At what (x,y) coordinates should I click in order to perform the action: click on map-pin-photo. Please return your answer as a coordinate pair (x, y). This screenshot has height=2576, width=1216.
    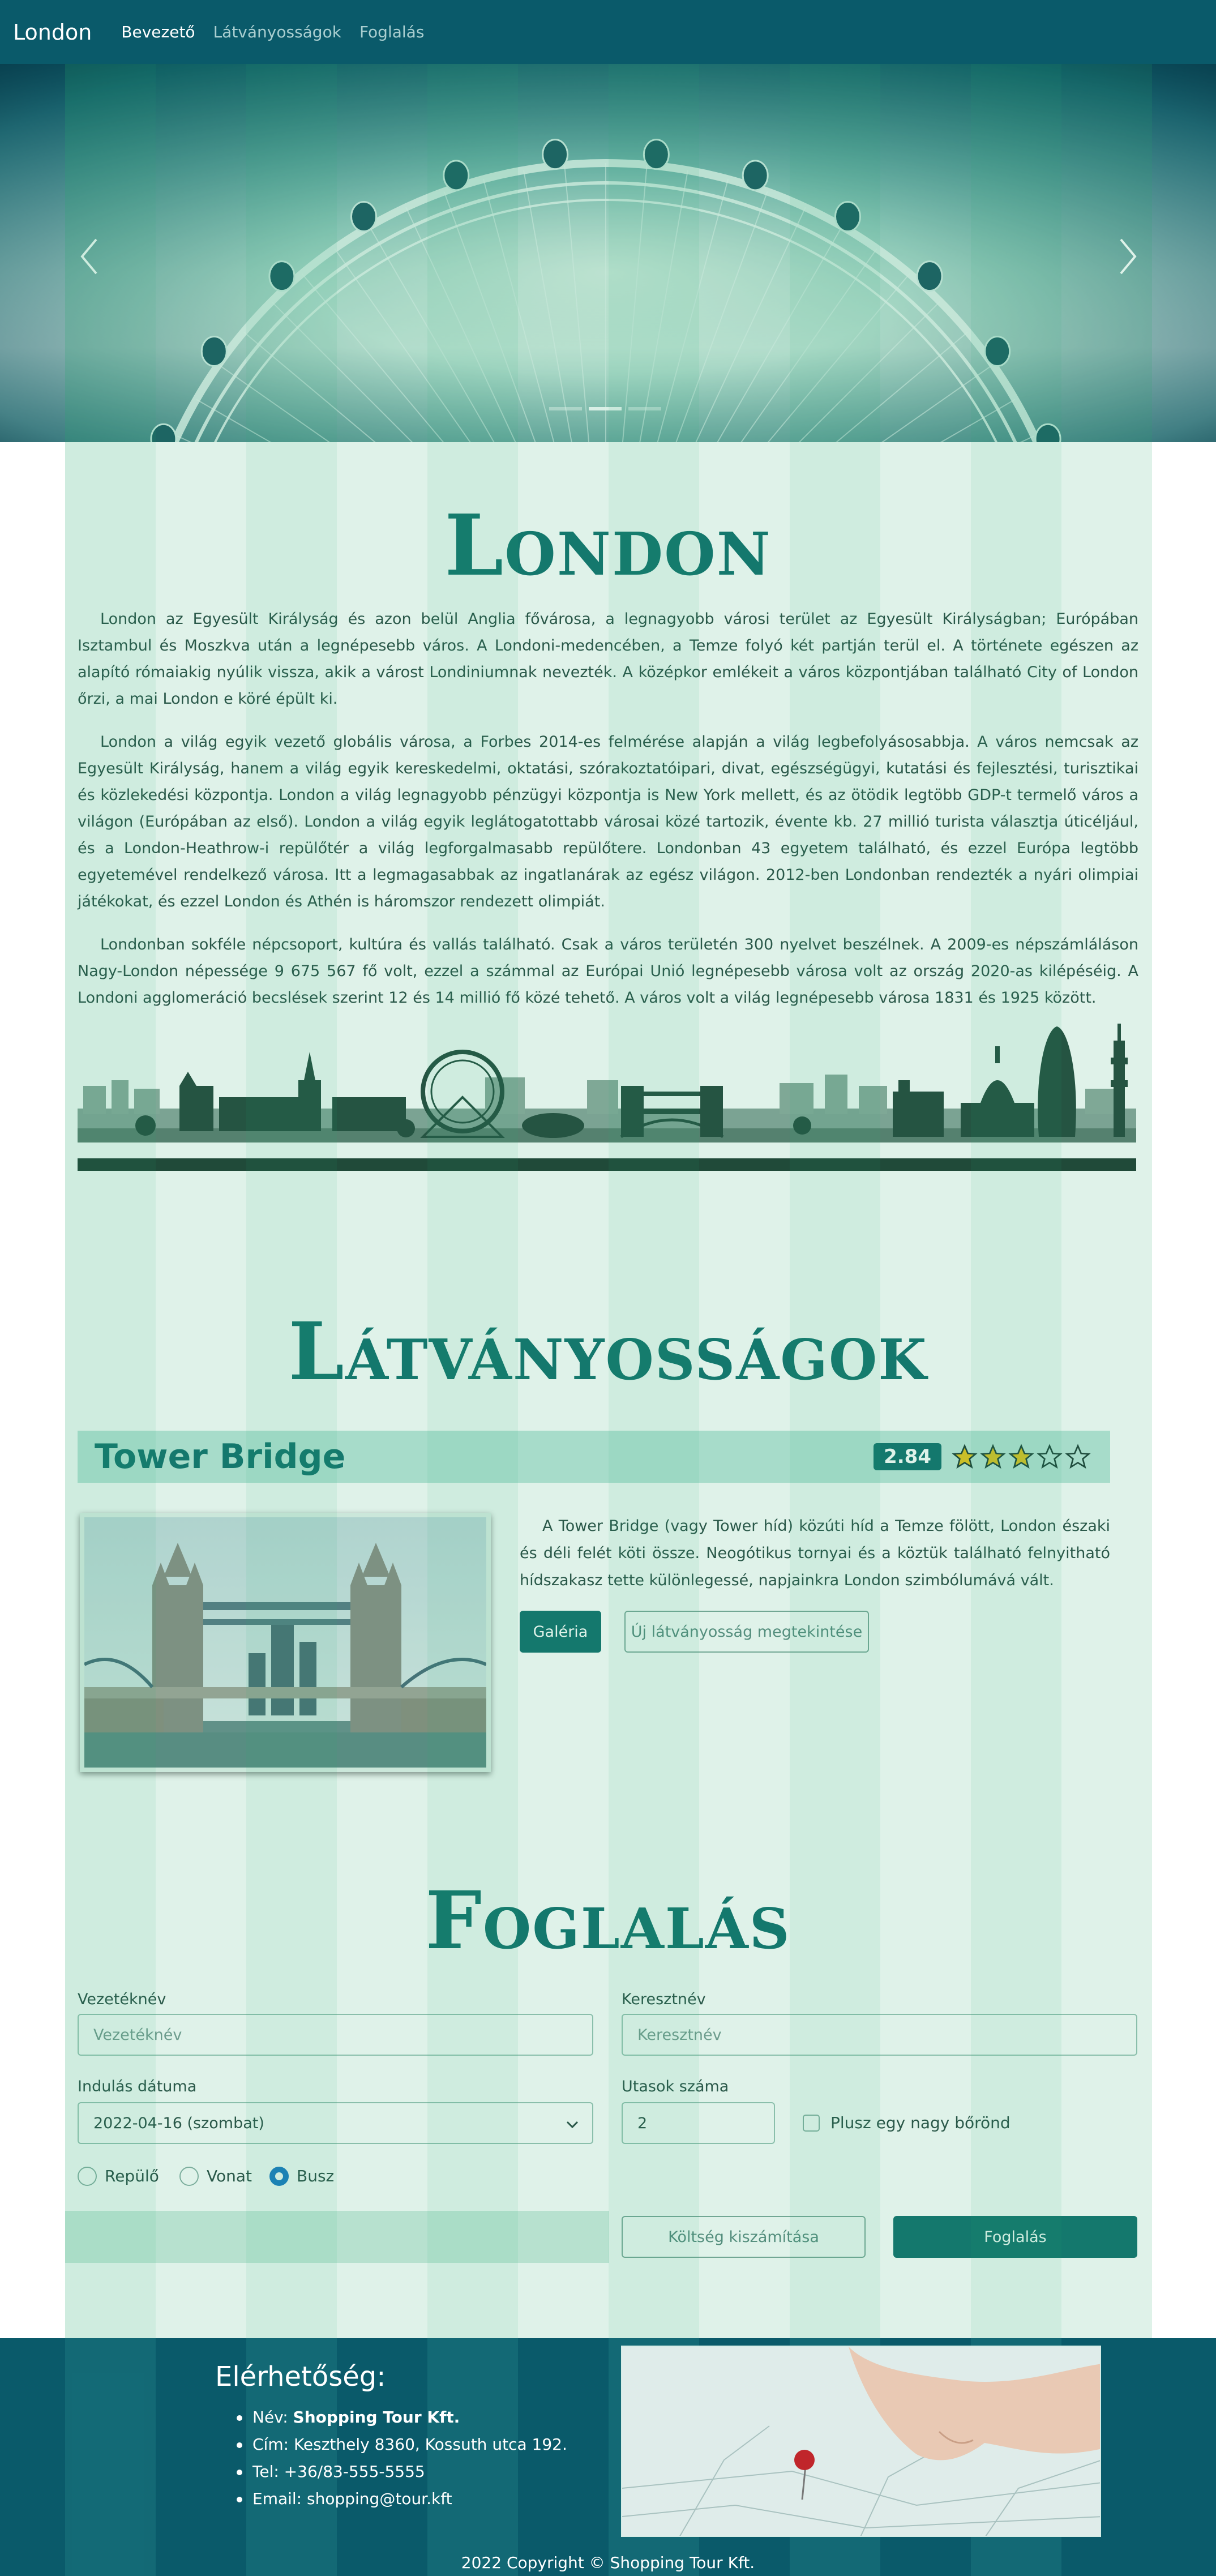
    Looking at the image, I should click on (861, 2441).